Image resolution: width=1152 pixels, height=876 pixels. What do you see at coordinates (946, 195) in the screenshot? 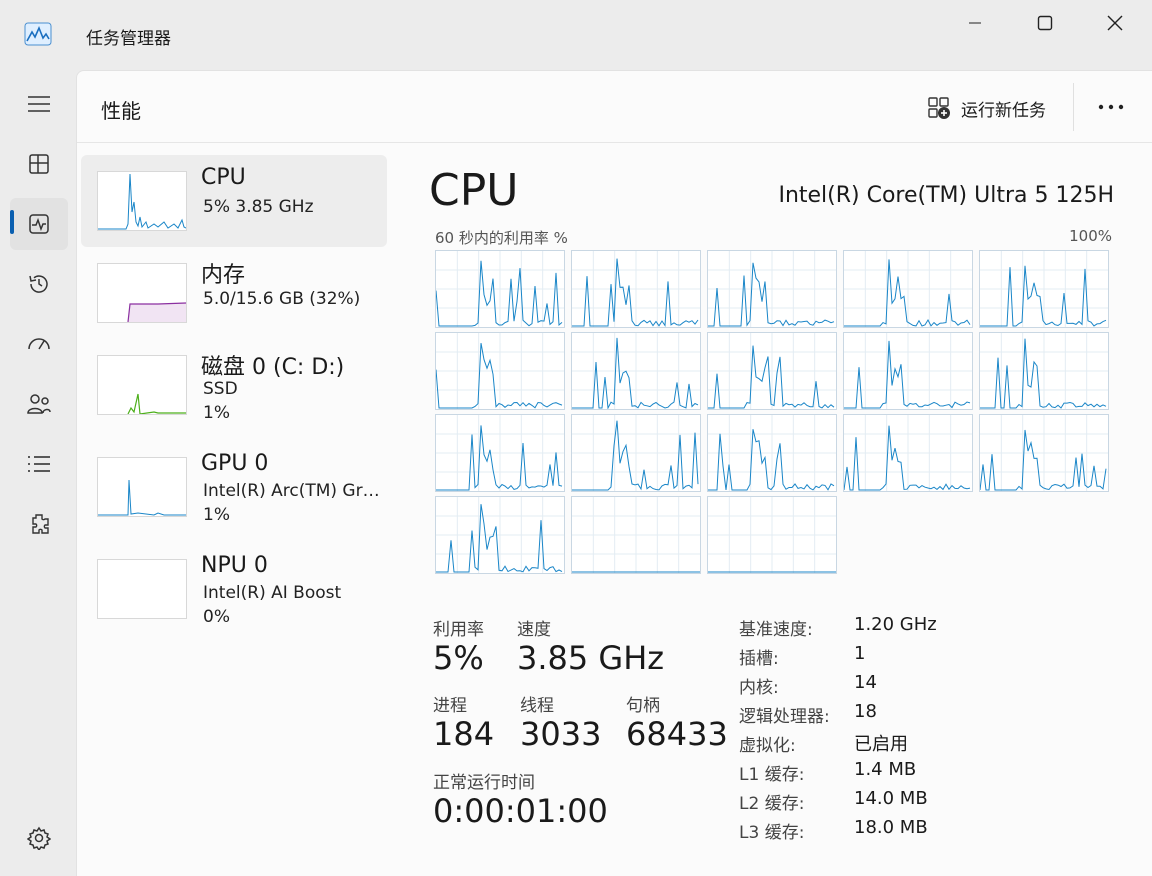
I see `cpu-model-name: Intel(R) Core(TM) Ultra 5 125H` at bounding box center [946, 195].